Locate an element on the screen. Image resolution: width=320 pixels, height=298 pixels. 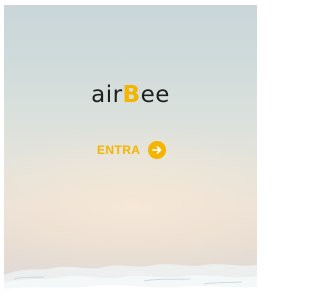
arrow-right-circle-icon is located at coordinates (157, 150).